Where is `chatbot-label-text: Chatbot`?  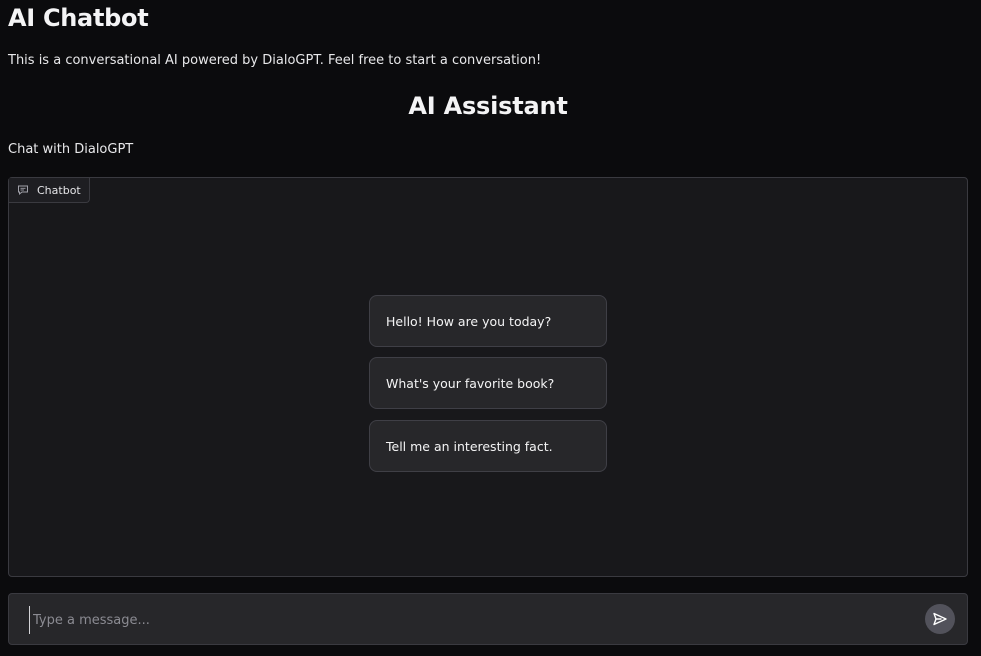 chatbot-label-text: Chatbot is located at coordinates (59, 190).